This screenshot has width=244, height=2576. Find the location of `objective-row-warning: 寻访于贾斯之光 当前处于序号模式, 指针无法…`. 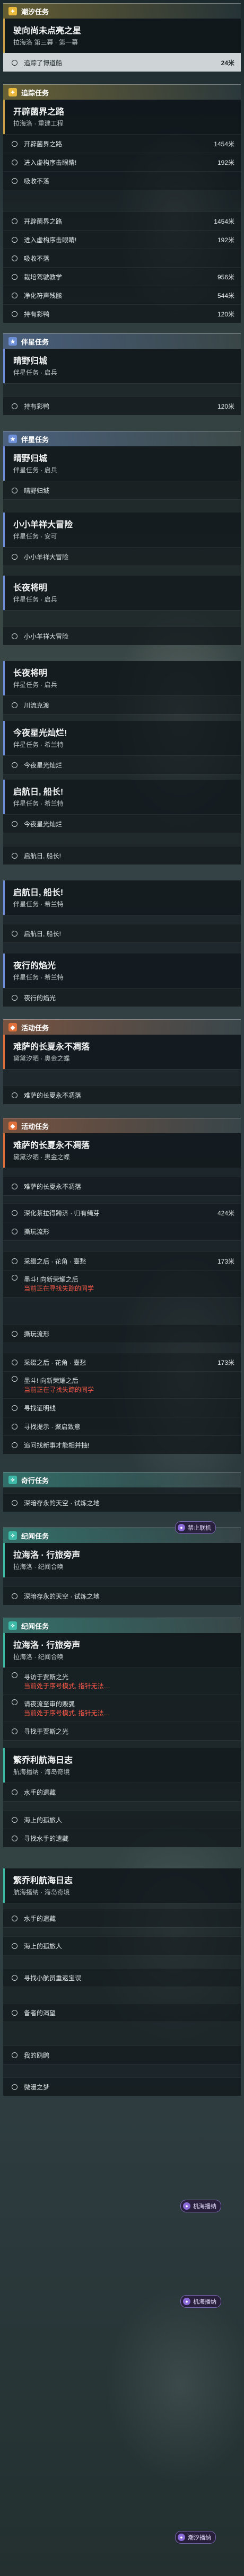

objective-row-warning: 寻访于贾斯之光 当前处于序号模式, 指针无法… is located at coordinates (122, 1681).